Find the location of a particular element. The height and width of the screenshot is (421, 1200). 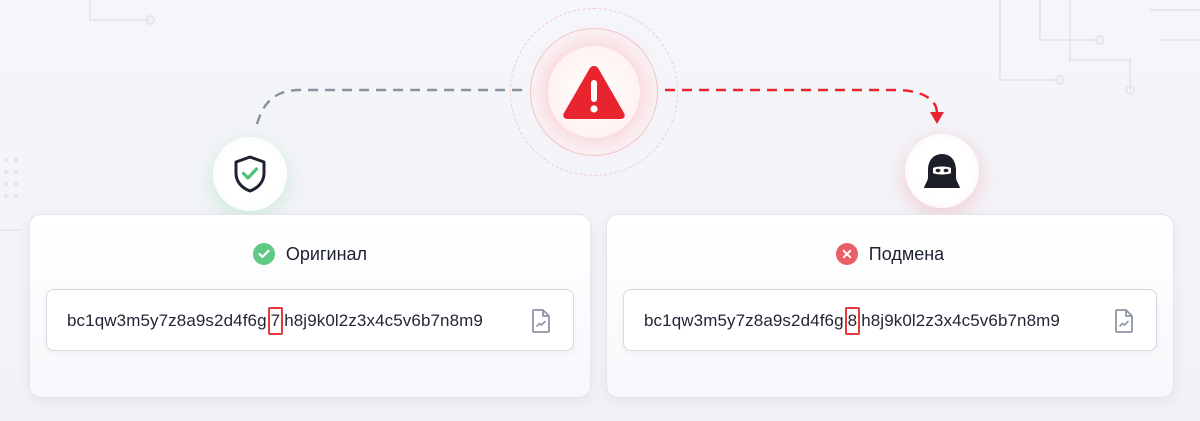

substituted-card-header: Подмена is located at coordinates (890, 254).